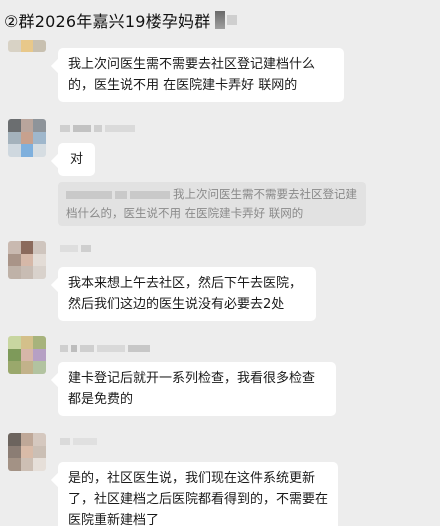 The height and width of the screenshot is (526, 440). I want to click on message-text: 我本来想上午去社区，然后下午去医院，然后我们这边的医生说没有必要去2处, so click(185, 294).